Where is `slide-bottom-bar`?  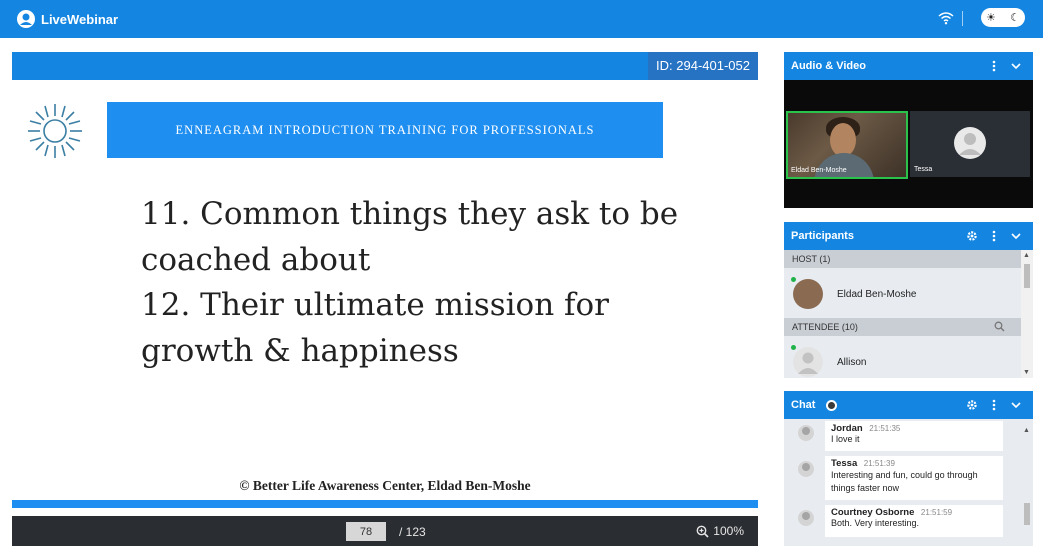 slide-bottom-bar is located at coordinates (385, 504).